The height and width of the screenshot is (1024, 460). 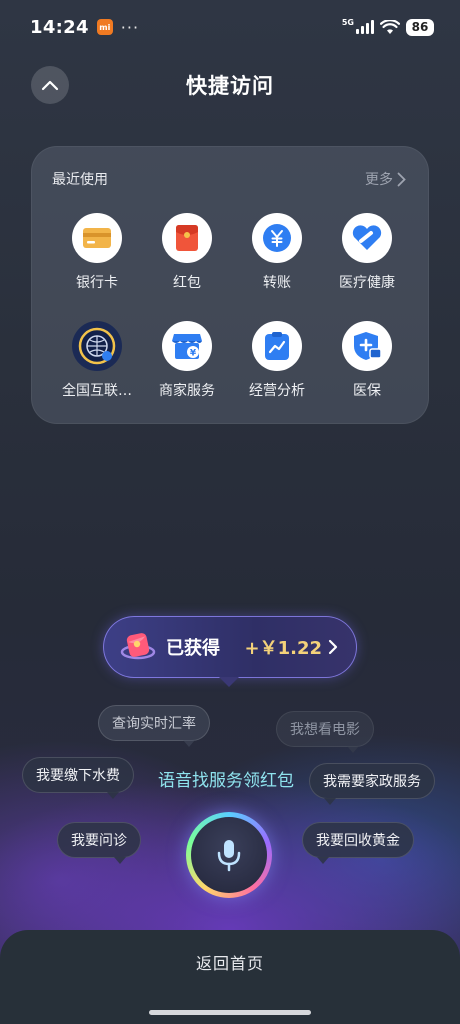 What do you see at coordinates (365, 27) in the screenshot?
I see `signal-icon` at bounding box center [365, 27].